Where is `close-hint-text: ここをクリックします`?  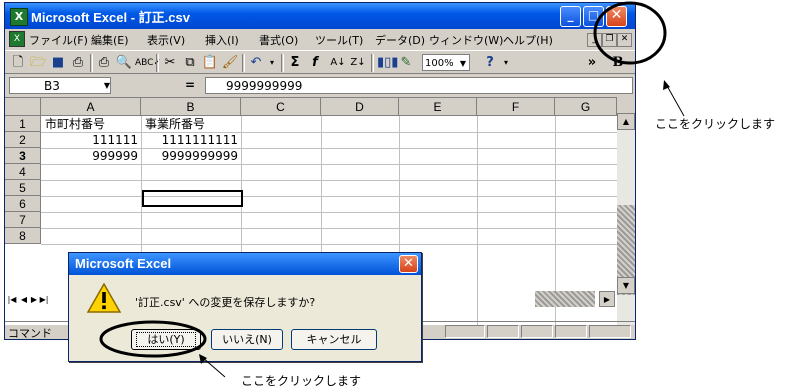 close-hint-text: ここをクリックします is located at coordinates (715, 124).